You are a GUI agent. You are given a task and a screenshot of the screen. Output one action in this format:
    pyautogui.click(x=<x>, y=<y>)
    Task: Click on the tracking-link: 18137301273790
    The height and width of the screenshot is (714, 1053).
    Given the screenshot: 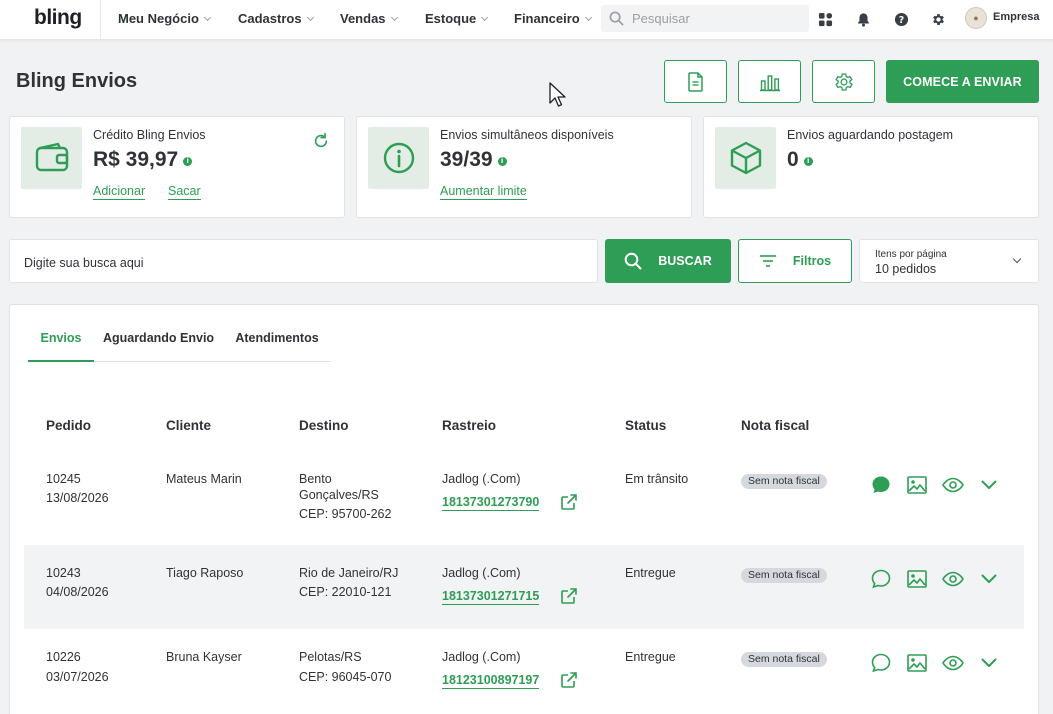 What is the action you would take?
    pyautogui.click(x=491, y=503)
    